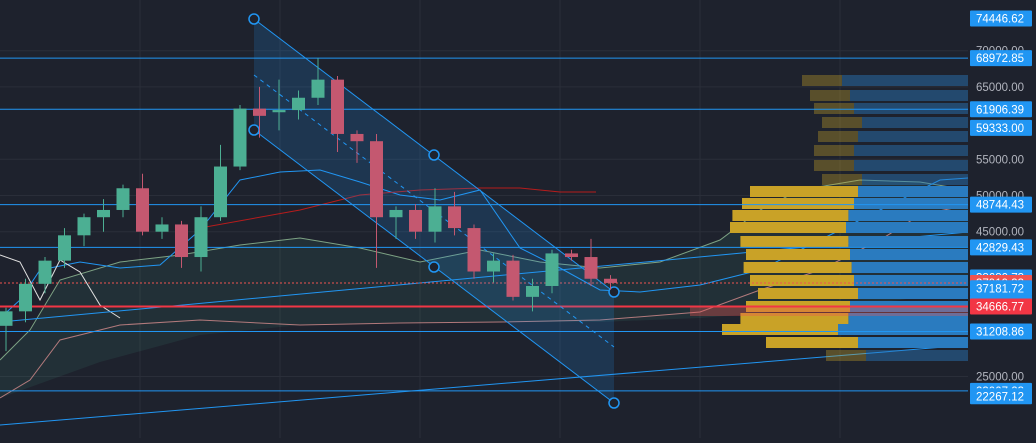  I want to click on price-label-text: 55000.00, so click(1000, 160).